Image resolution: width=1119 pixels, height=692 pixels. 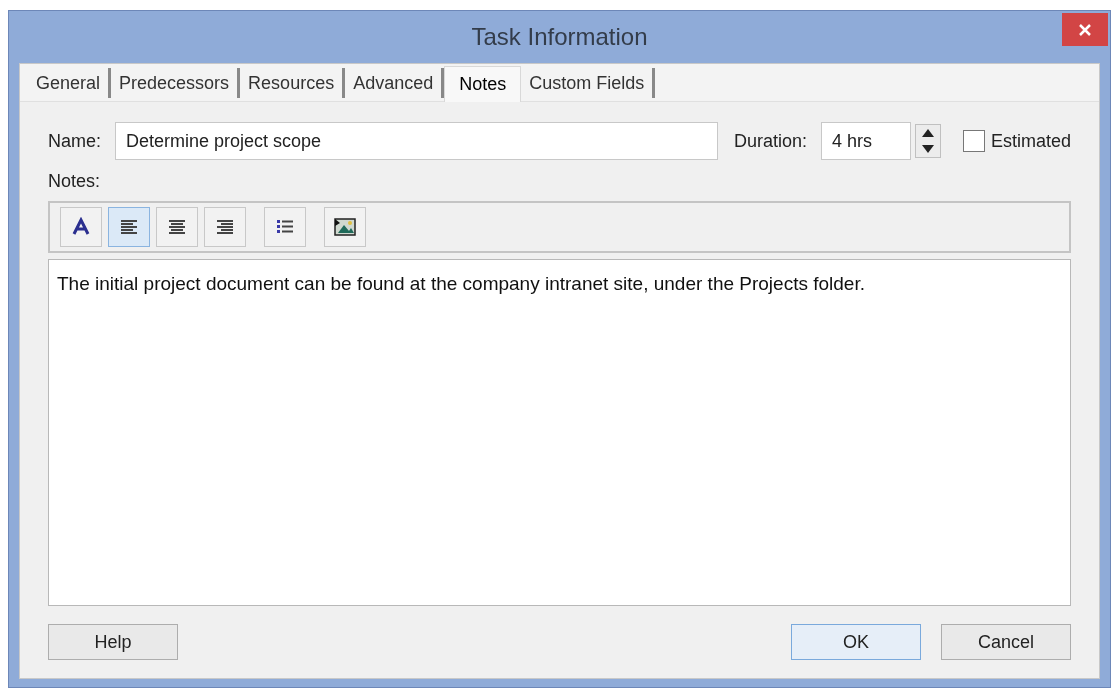 What do you see at coordinates (1030, 141) in the screenshot?
I see `estimated-label: Estimated` at bounding box center [1030, 141].